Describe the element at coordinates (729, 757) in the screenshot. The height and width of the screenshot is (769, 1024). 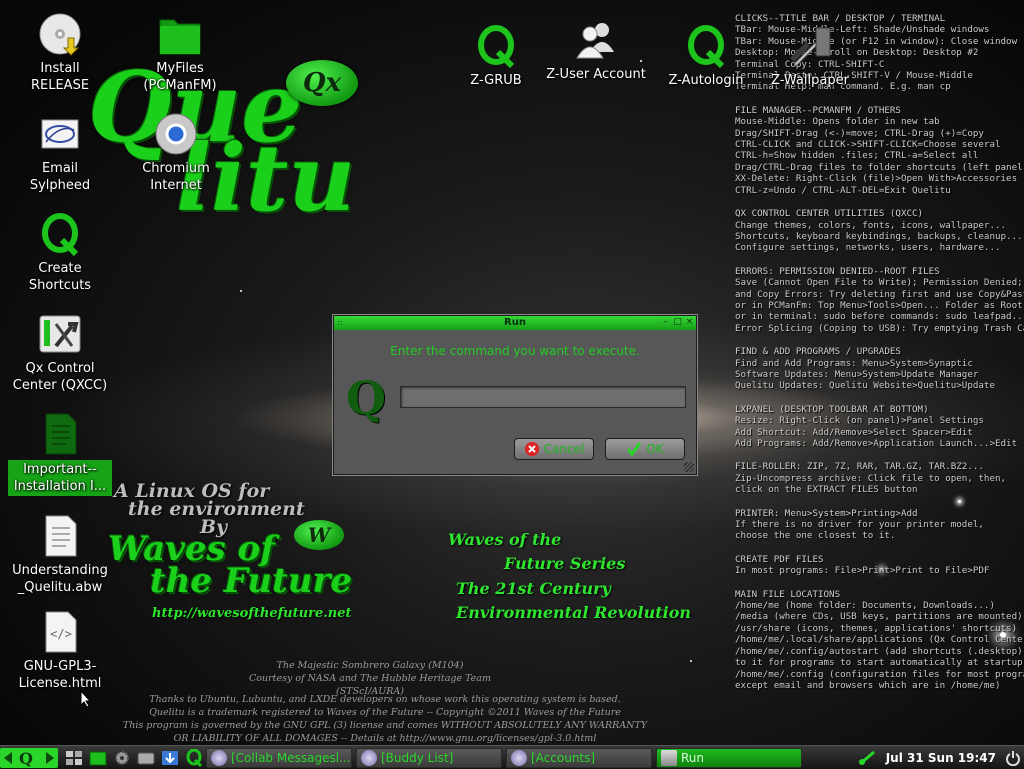
I see `task-run: Run` at that location.